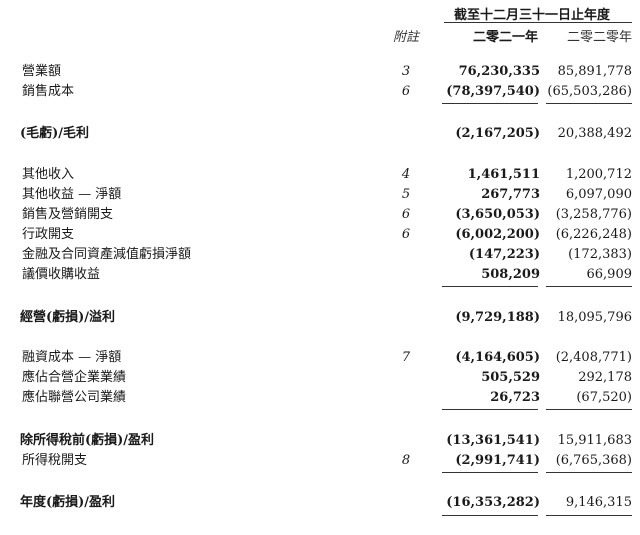 This screenshot has height=535, width=640. What do you see at coordinates (589, 91) in the screenshot?
I see `row-value-2020: (65,503,286)` at bounding box center [589, 91].